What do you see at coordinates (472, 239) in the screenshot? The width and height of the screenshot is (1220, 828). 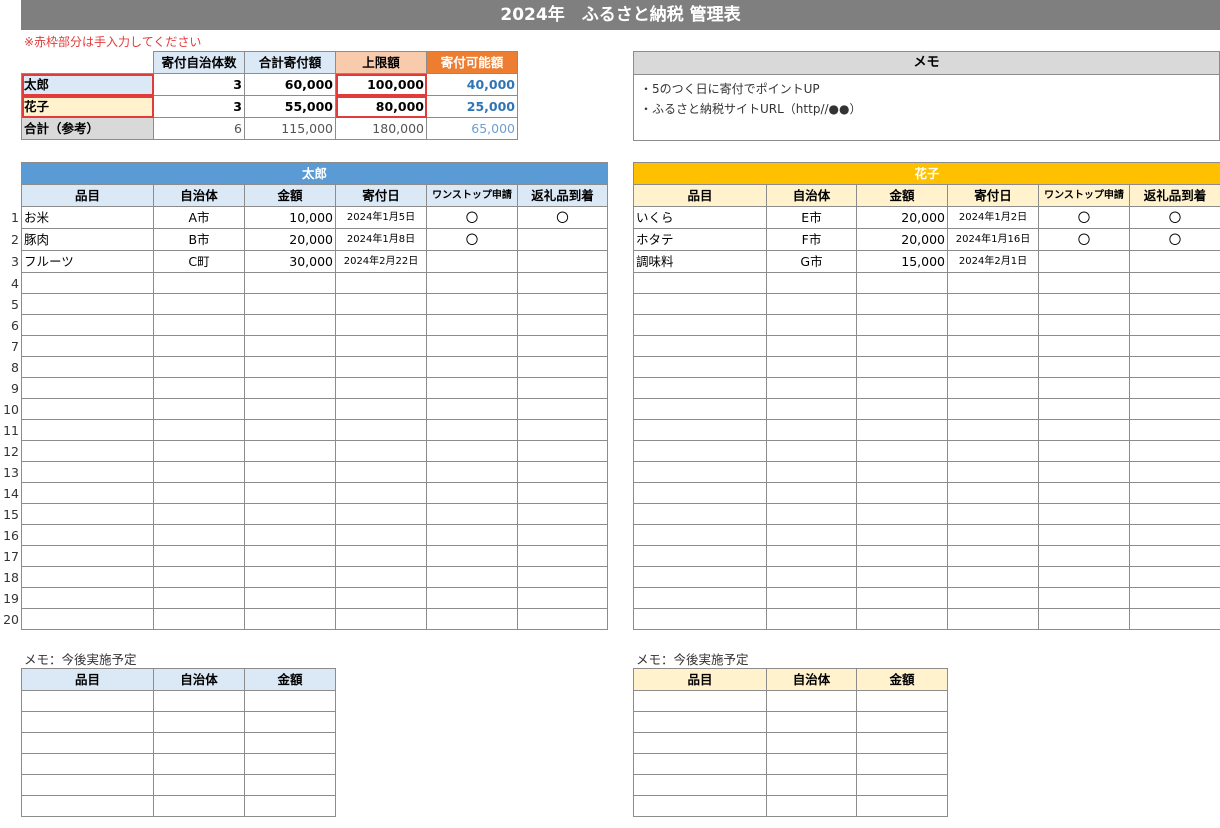 I see `taro-cell-onestop: 〇` at bounding box center [472, 239].